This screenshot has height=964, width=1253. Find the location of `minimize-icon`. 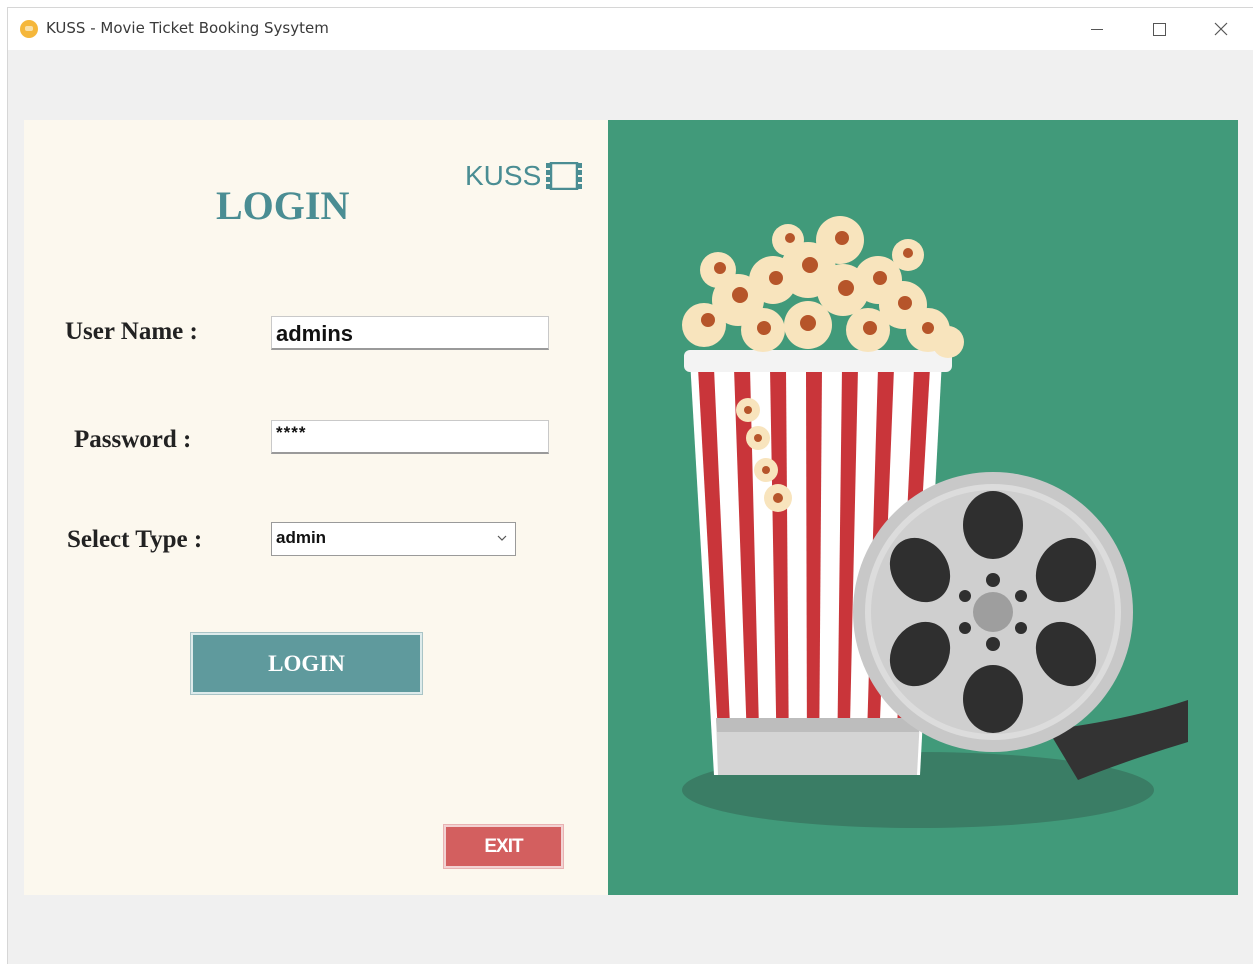

minimize-icon is located at coordinates (1097, 29).